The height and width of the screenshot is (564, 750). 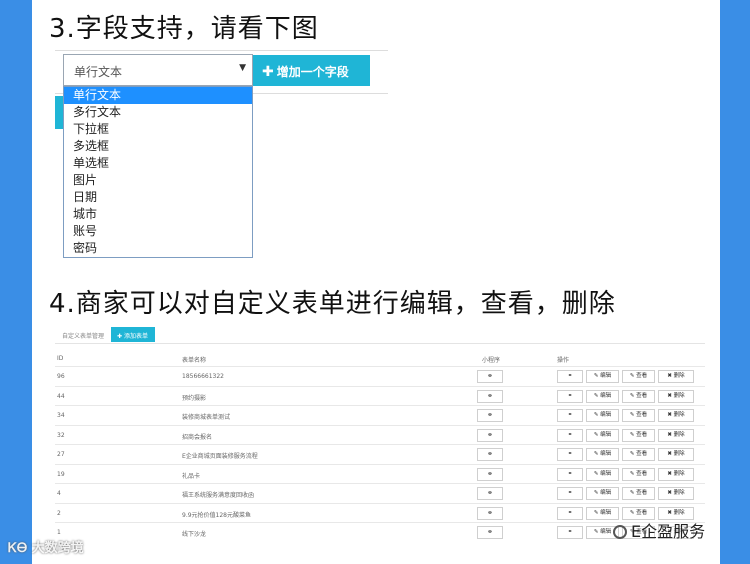 I want to click on column-header-id: ID, so click(x=60, y=358).